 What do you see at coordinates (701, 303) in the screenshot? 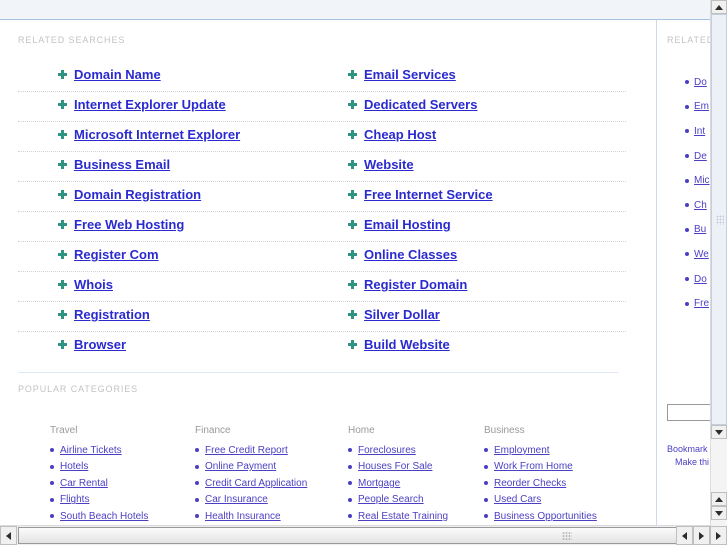
I see `right-panel-link: Fre` at bounding box center [701, 303].